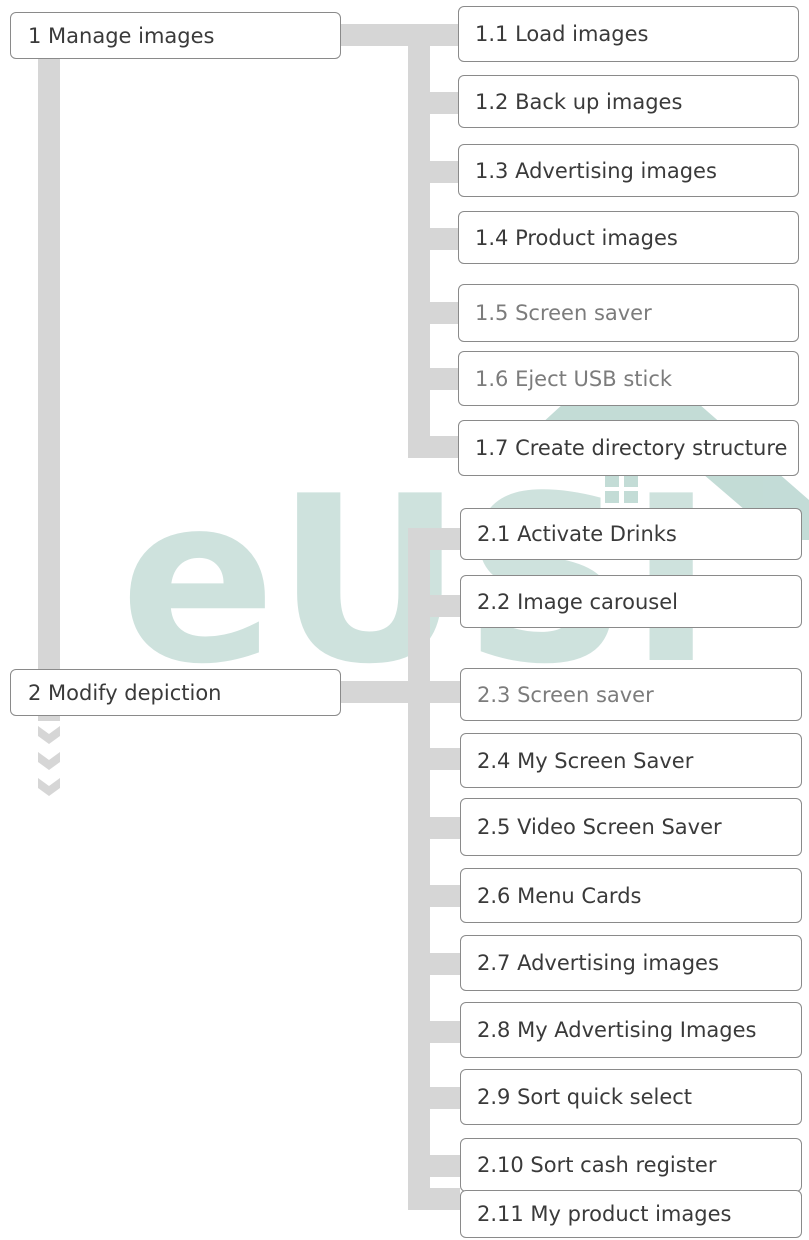 The height and width of the screenshot is (1240, 809). I want to click on menu-item-label: 1.5 Screen saver, so click(563, 313).